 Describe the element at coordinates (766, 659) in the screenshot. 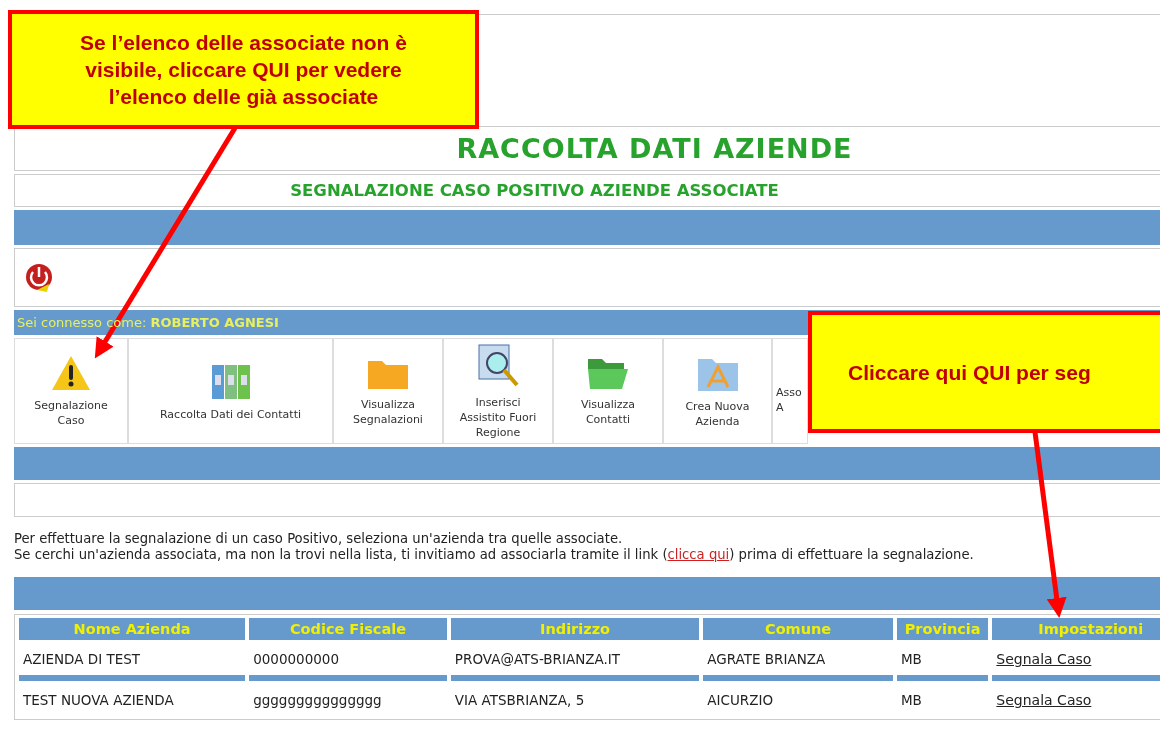

I see `table-cell: AGRATE BRIANZA` at that location.